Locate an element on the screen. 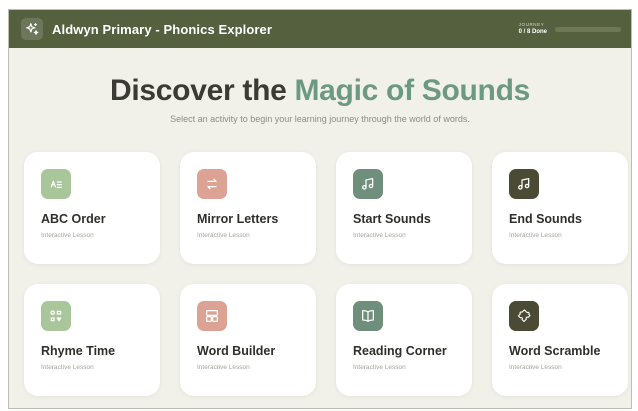  activity-title: Rhyme Time is located at coordinates (78, 351).